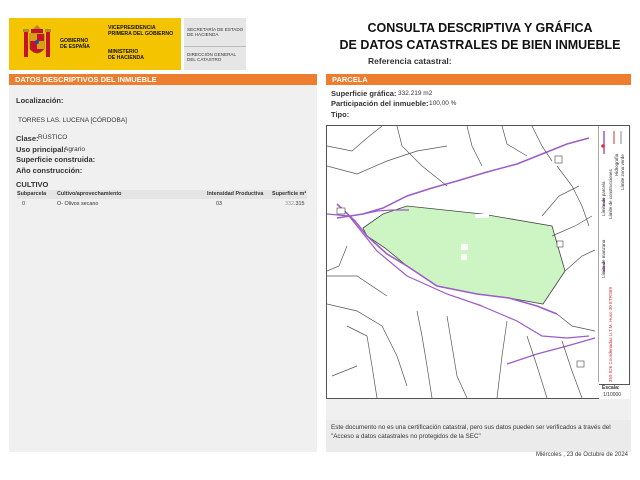  What do you see at coordinates (551, 351) in the screenshot?
I see `boundary-south` at bounding box center [551, 351].